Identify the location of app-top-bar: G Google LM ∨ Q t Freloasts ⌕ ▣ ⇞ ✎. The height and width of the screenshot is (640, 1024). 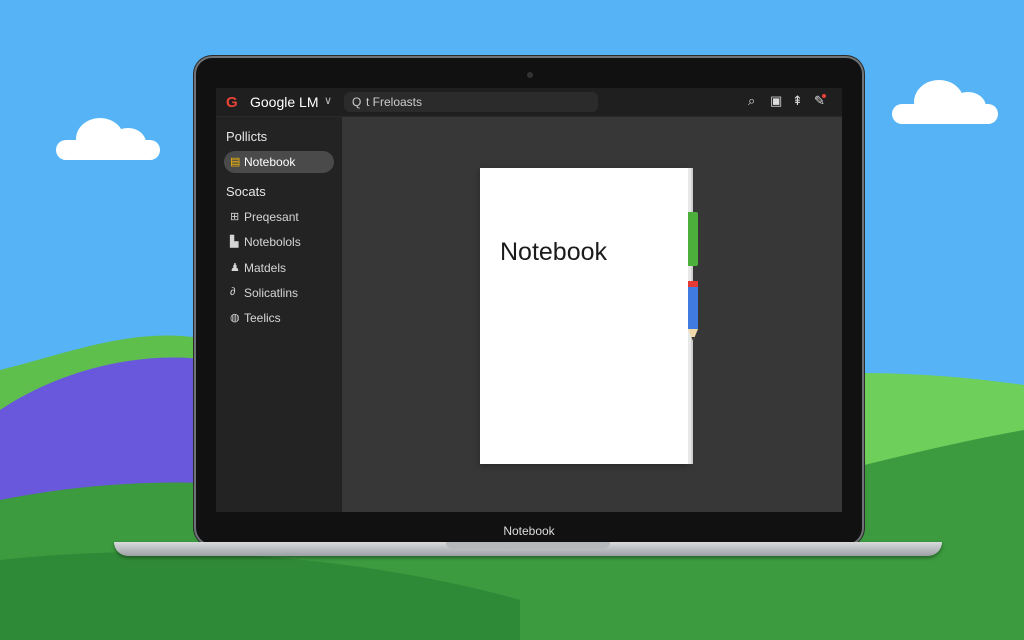
(529, 102).